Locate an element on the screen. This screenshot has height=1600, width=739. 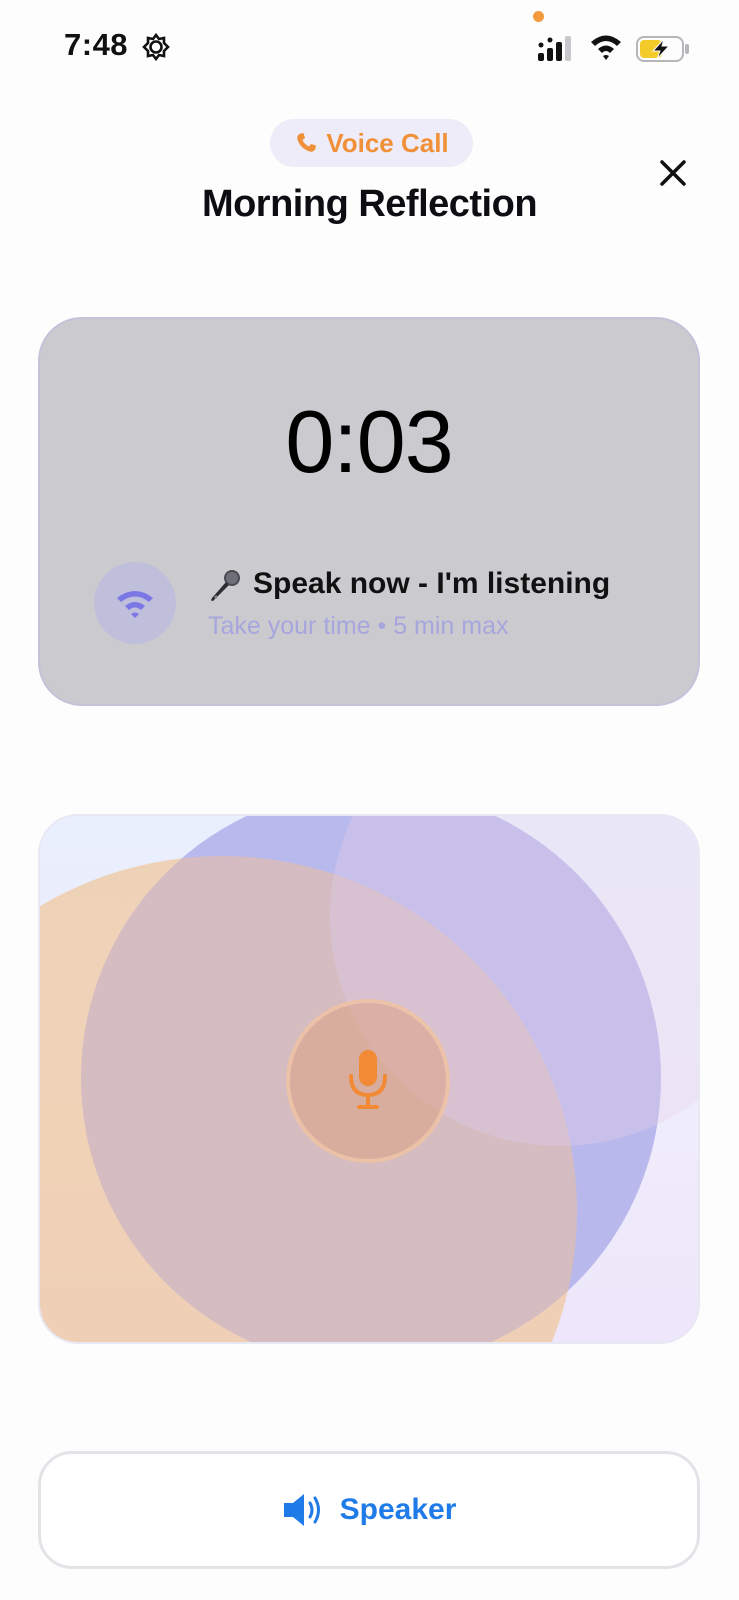
microphone-button is located at coordinates (368, 1081).